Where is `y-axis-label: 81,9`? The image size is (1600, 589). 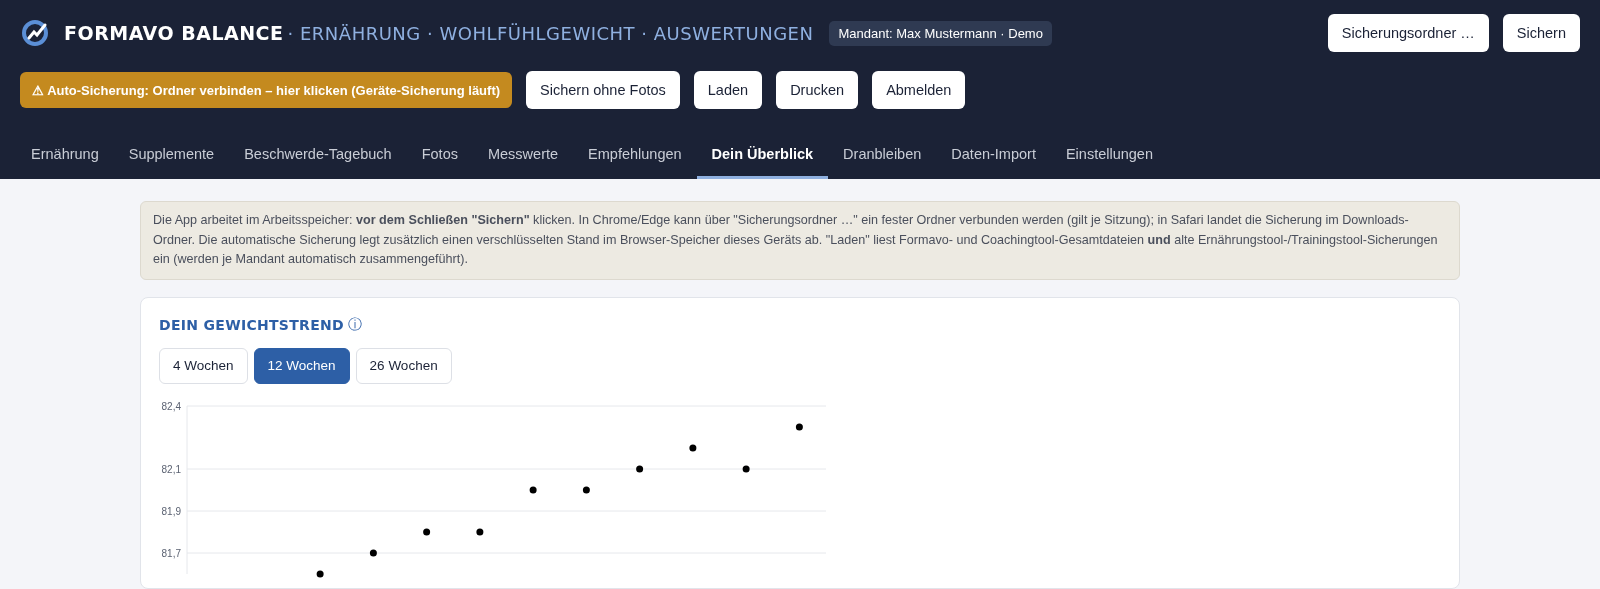 y-axis-label: 81,9 is located at coordinates (171, 511).